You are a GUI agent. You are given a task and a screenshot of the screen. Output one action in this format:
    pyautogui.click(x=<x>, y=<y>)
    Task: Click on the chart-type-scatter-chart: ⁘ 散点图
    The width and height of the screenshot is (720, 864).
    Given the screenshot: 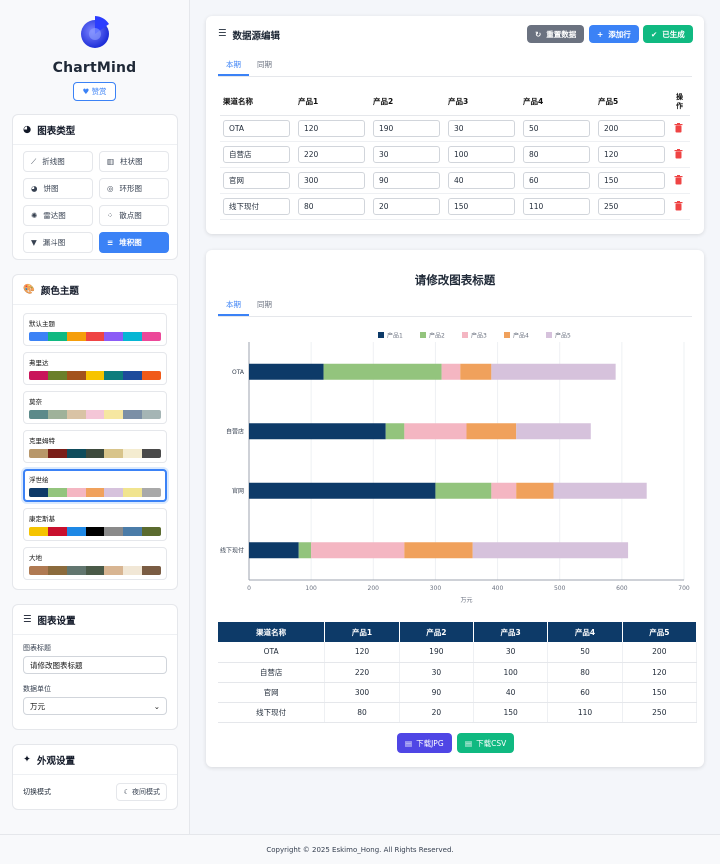 What is the action you would take?
    pyautogui.click(x=134, y=215)
    